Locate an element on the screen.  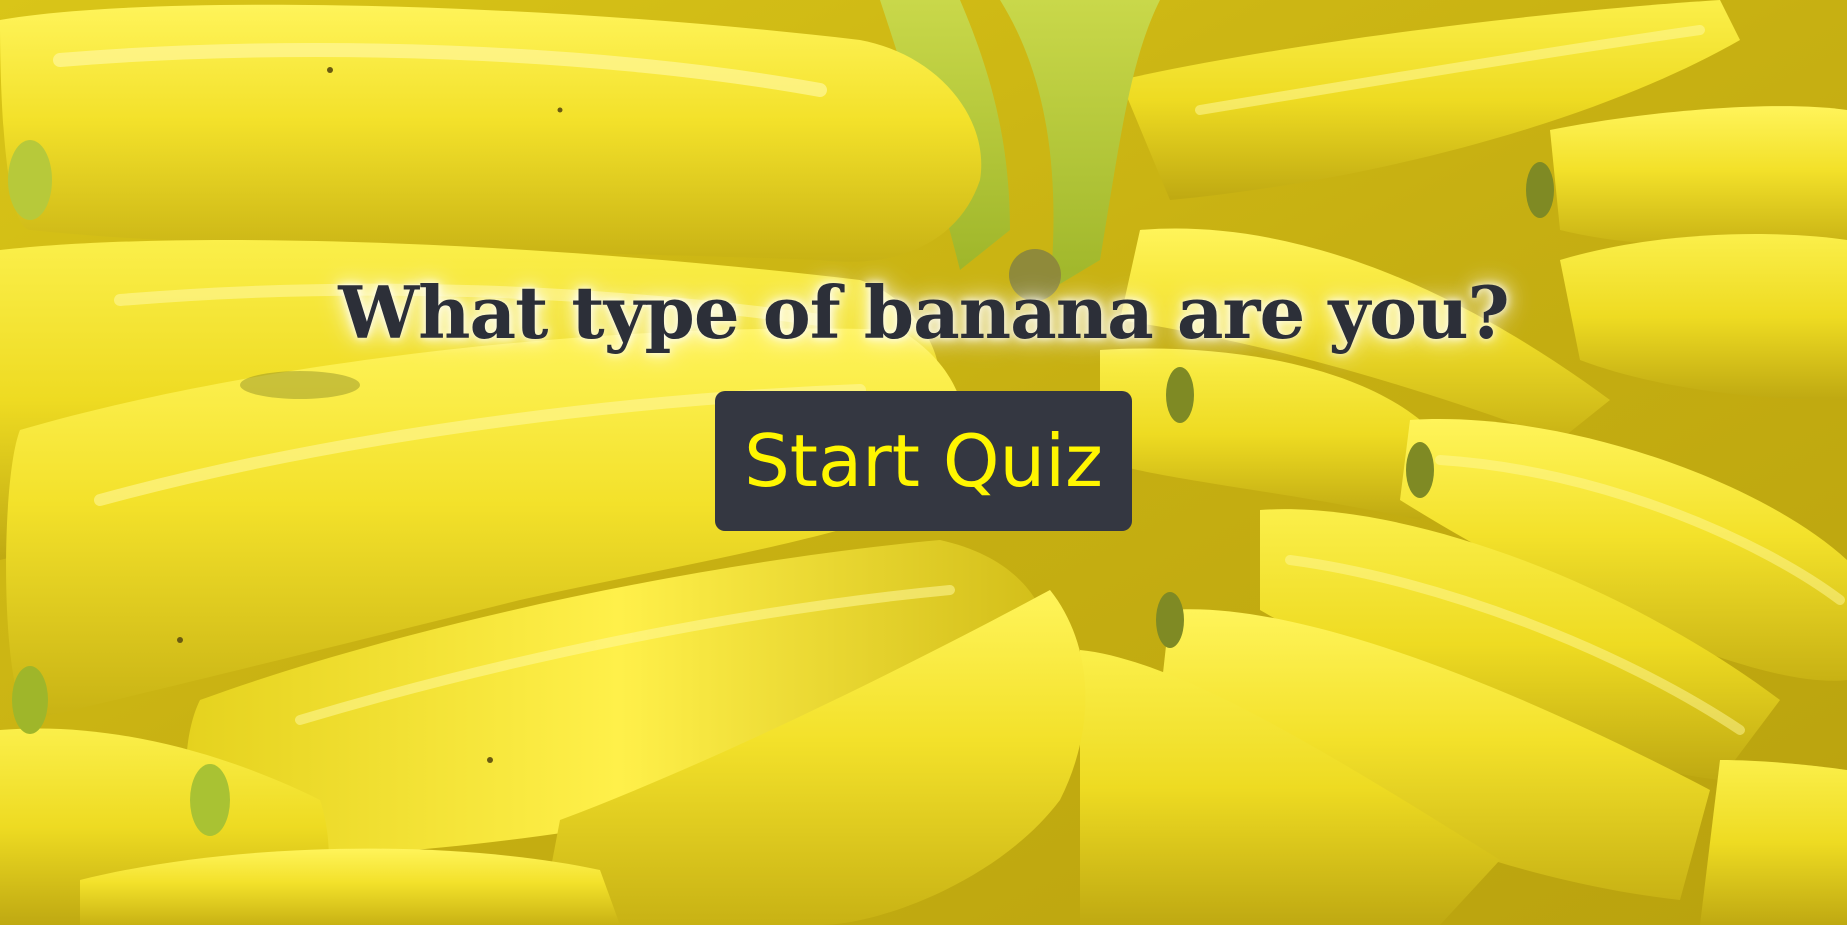
start-quiz-button: Start Quiz is located at coordinates (923, 461).